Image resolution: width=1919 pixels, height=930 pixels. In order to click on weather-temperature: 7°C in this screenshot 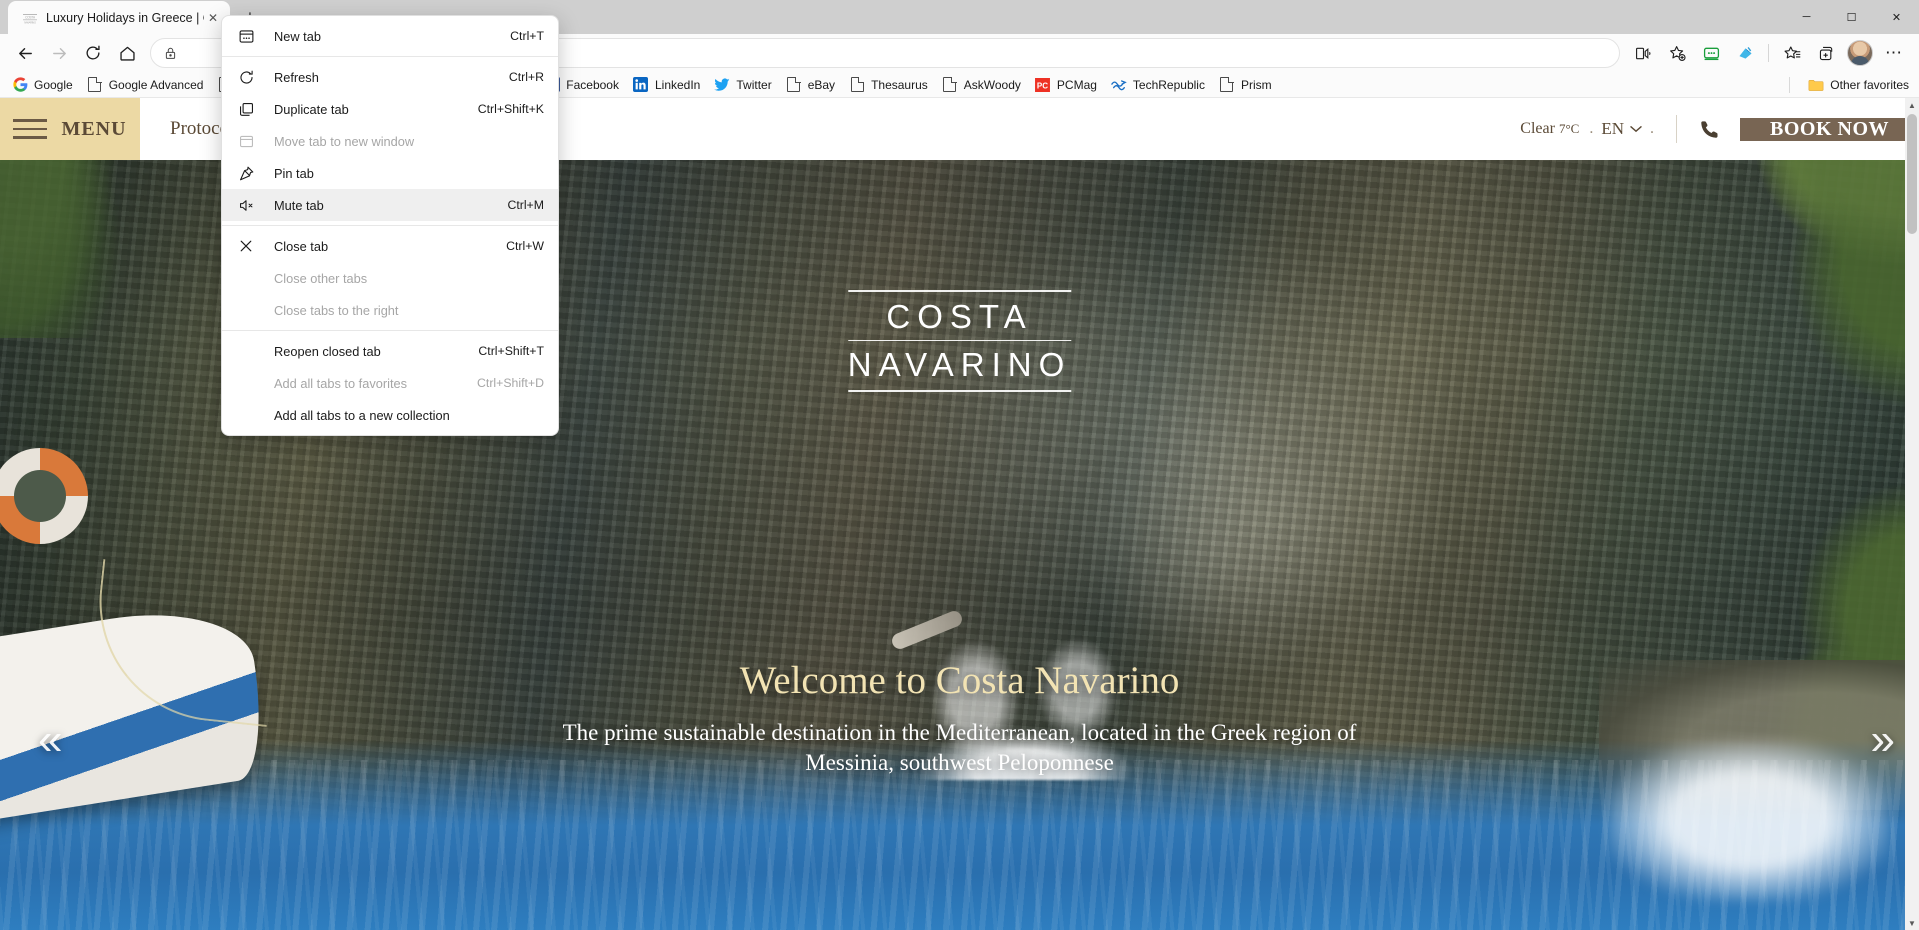, I will do `click(1569, 128)`.